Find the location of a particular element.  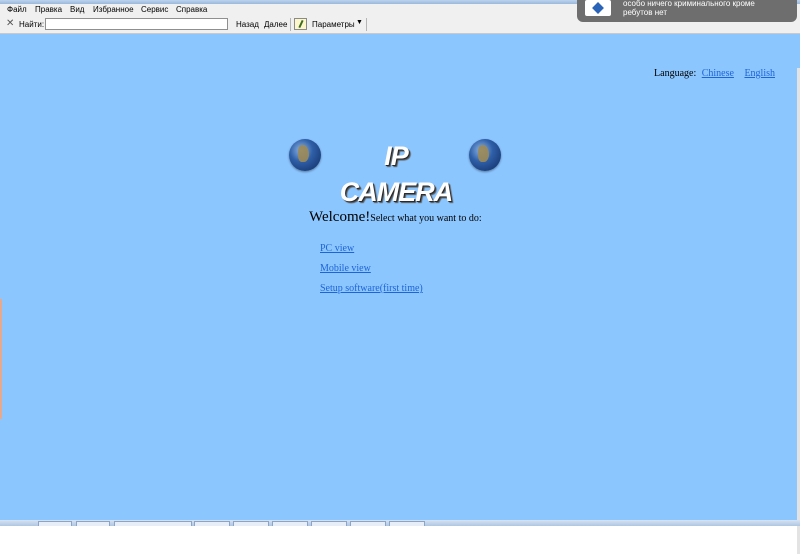

close-icon: ✕ is located at coordinates (10, 23).